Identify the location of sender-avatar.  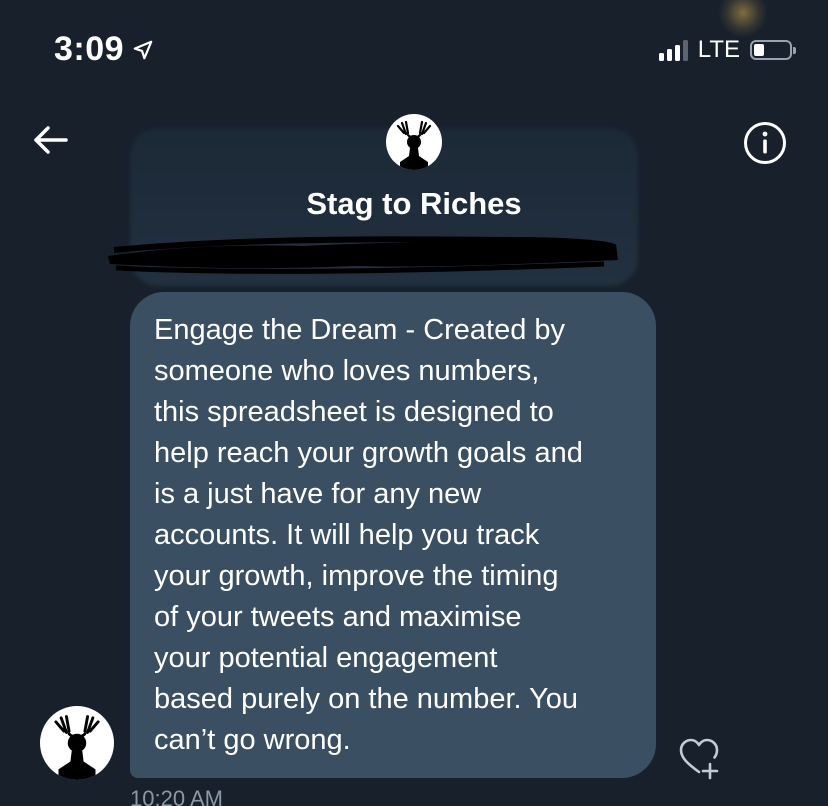
(77, 743).